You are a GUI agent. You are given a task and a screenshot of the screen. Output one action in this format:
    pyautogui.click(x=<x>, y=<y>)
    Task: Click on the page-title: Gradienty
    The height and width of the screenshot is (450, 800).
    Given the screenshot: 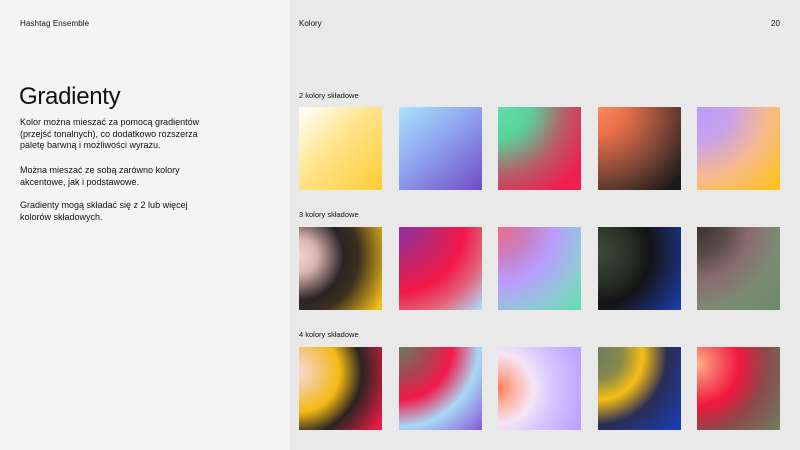 What is the action you would take?
    pyautogui.click(x=70, y=96)
    